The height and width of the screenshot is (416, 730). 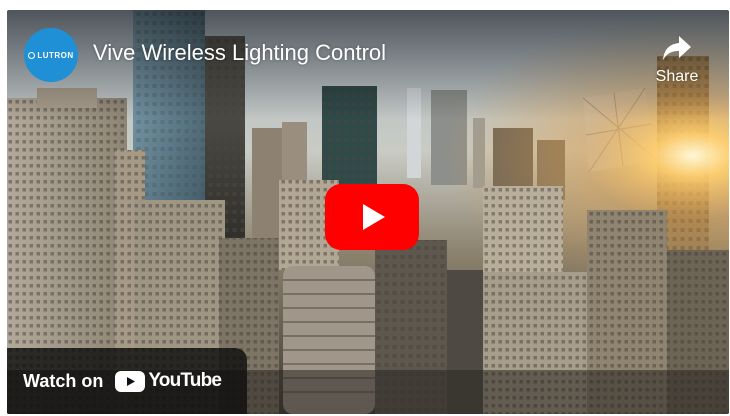 I want to click on youtube-logo-icon, so click(x=130, y=381).